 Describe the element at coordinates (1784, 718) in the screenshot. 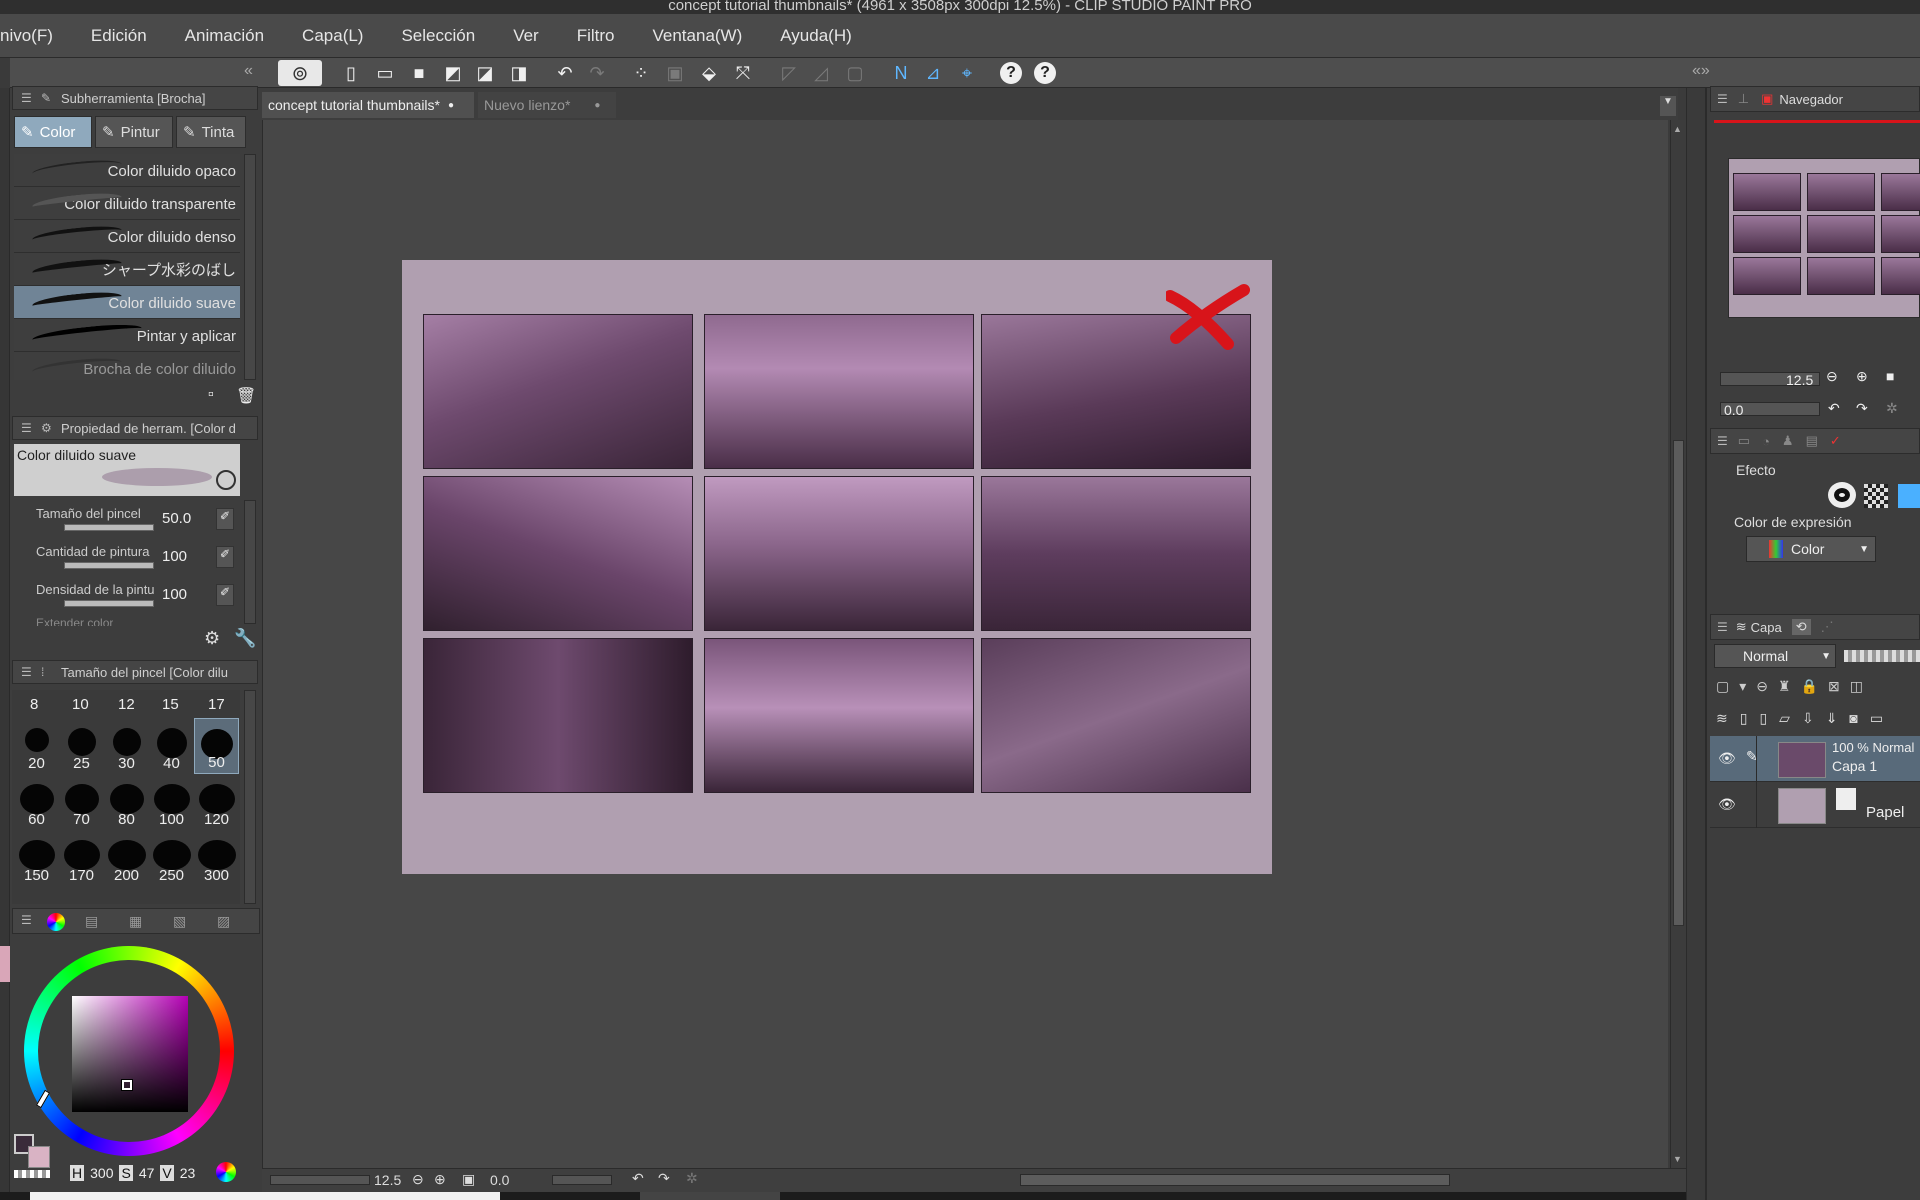

I see `new-folder-icon: ▱` at that location.